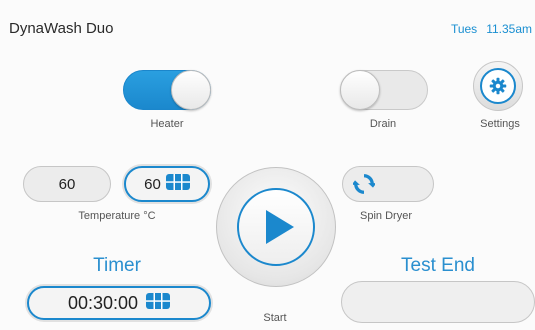 The image size is (535, 330). I want to click on spin-dryer-label: Spin Dryer, so click(386, 216).